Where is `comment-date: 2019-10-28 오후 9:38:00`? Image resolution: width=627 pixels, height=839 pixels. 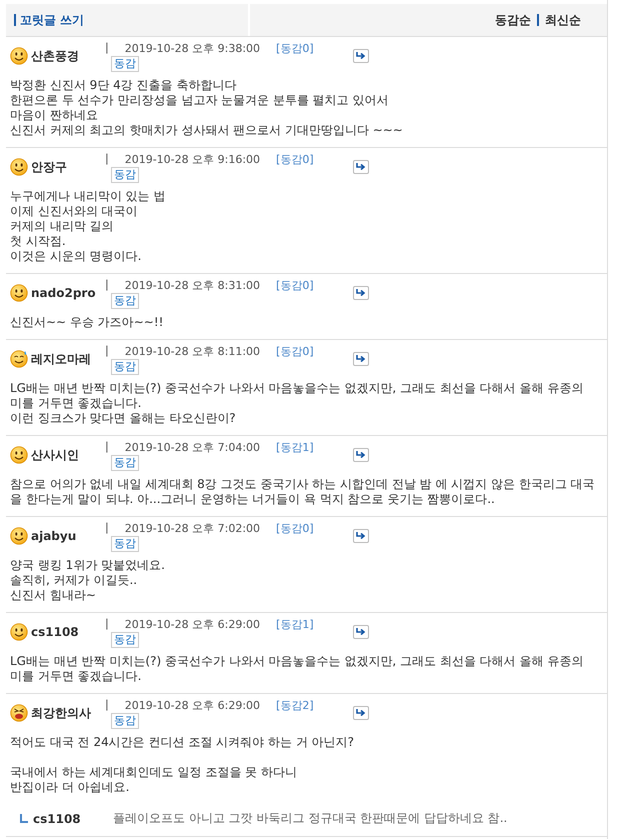 comment-date: 2019-10-28 오후 9:38:00 is located at coordinates (192, 48).